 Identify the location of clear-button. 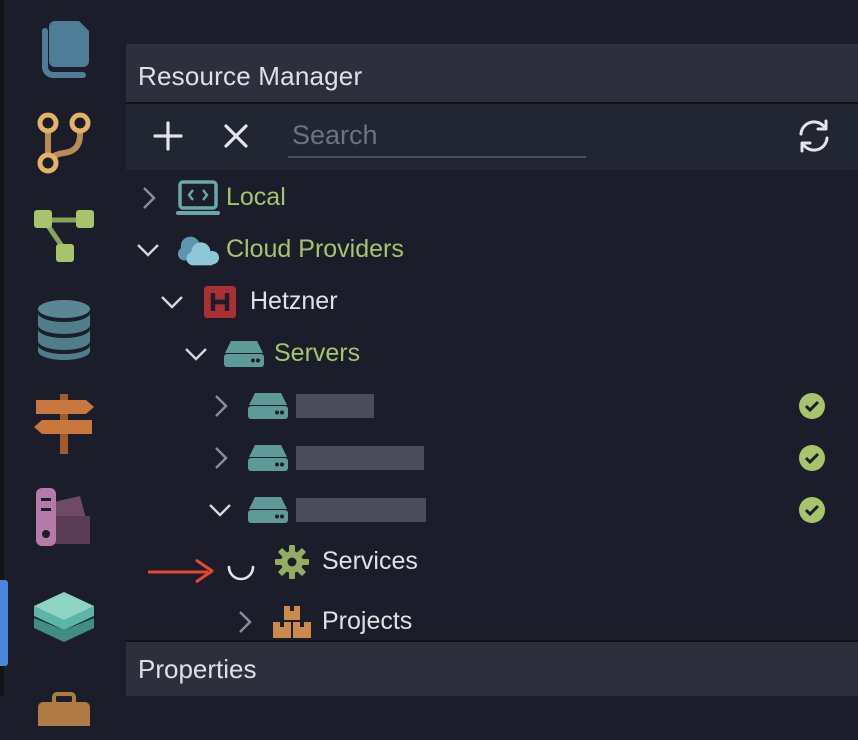
(236, 136).